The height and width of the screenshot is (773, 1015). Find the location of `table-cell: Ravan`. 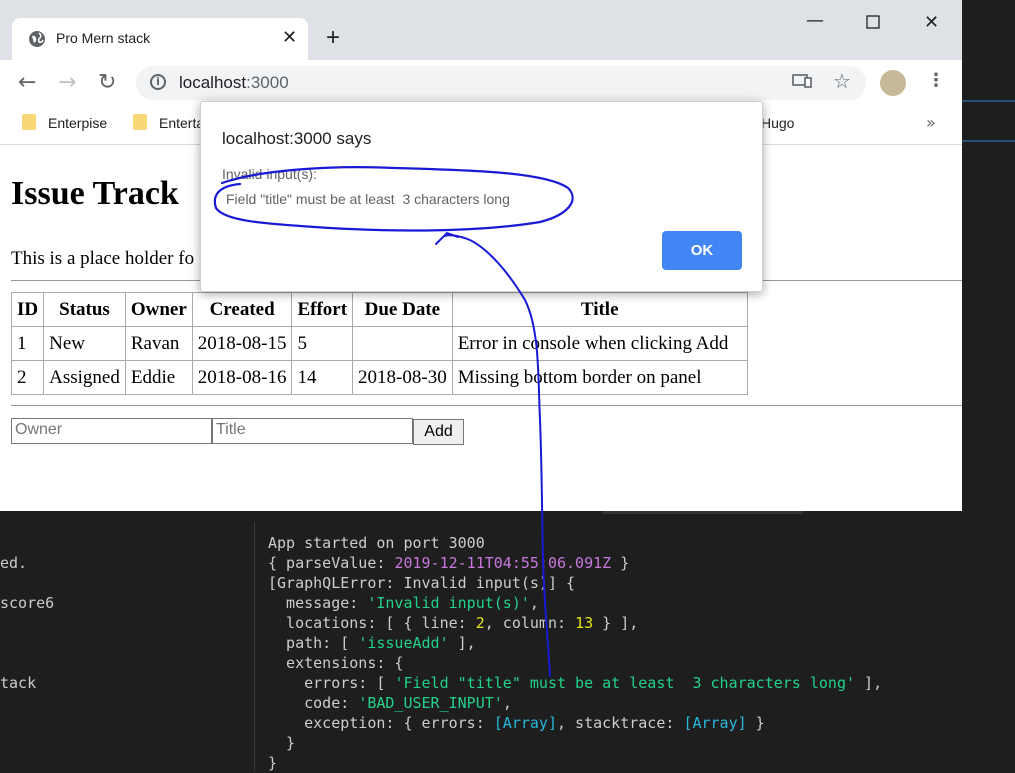

table-cell: Ravan is located at coordinates (158, 343).